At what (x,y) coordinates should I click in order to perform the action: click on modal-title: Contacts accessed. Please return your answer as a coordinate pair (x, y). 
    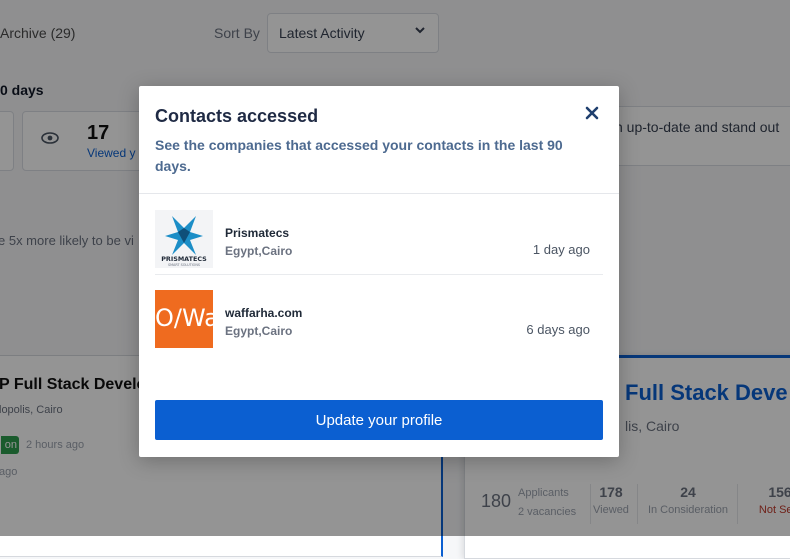
    Looking at the image, I should click on (237, 116).